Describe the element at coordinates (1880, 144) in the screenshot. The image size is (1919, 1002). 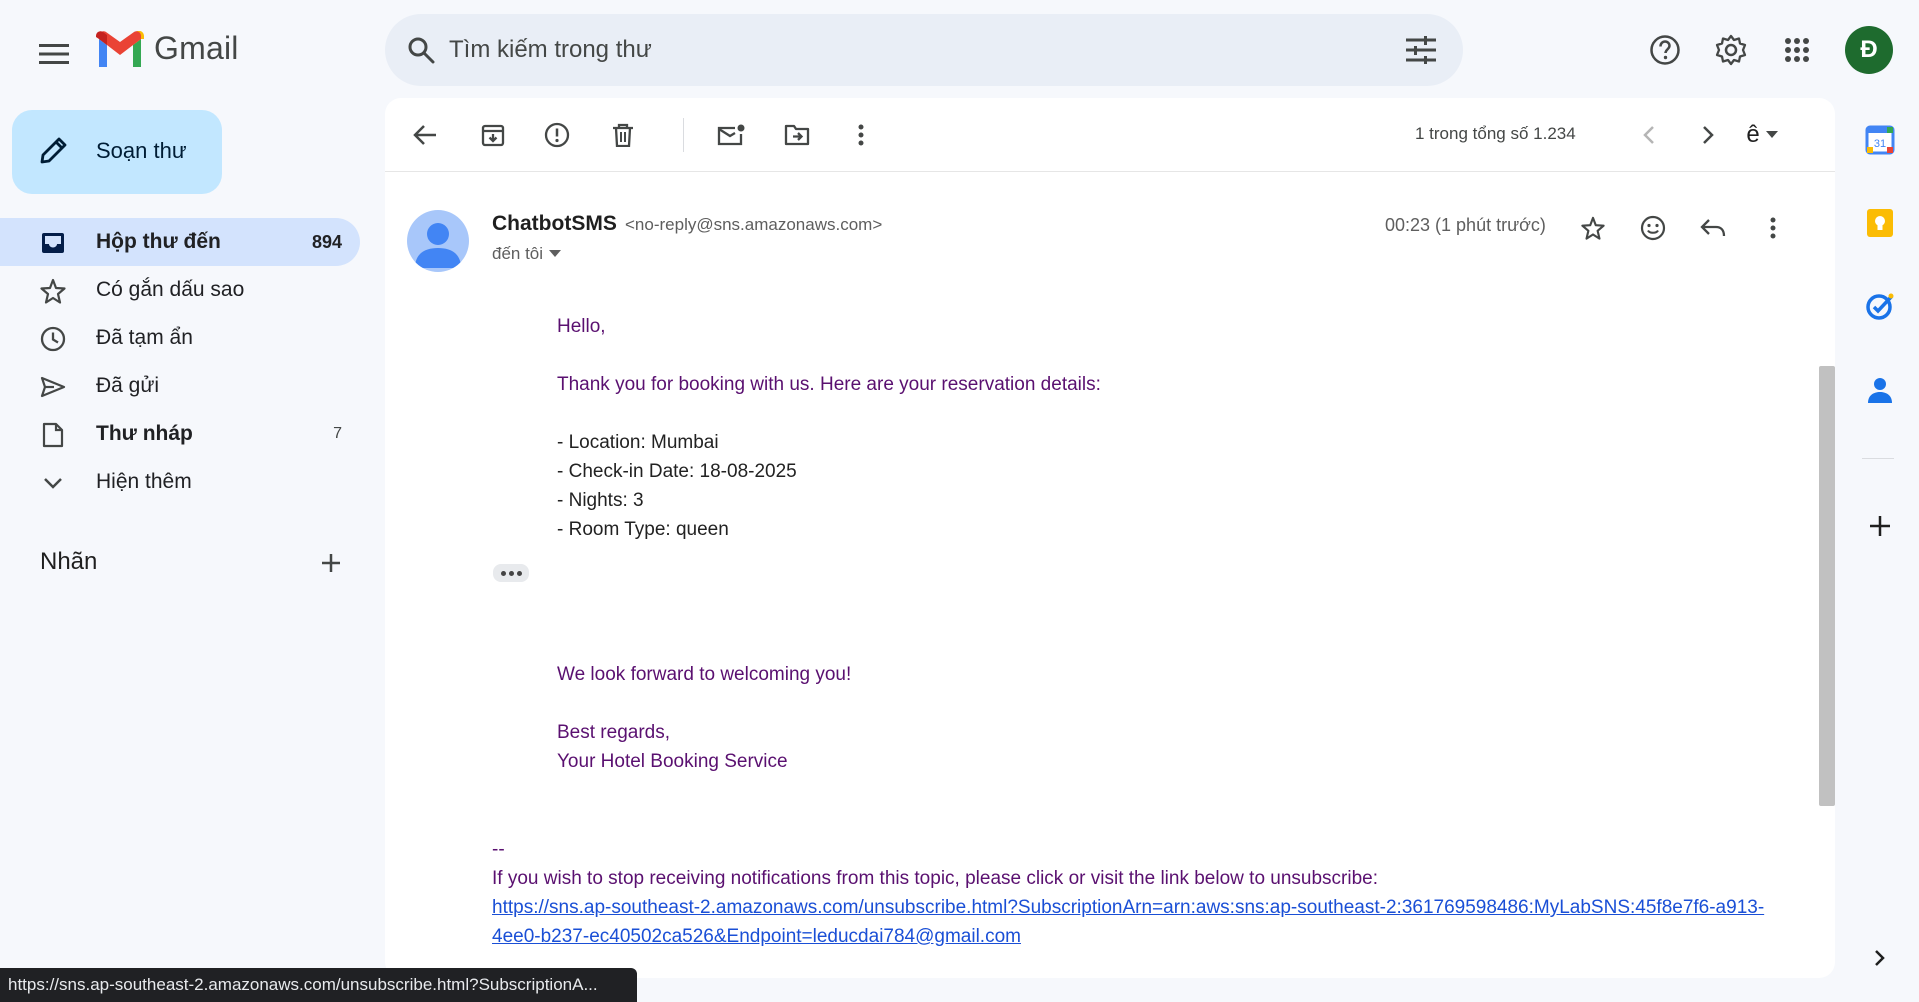
I see `calendar-day: 31` at that location.